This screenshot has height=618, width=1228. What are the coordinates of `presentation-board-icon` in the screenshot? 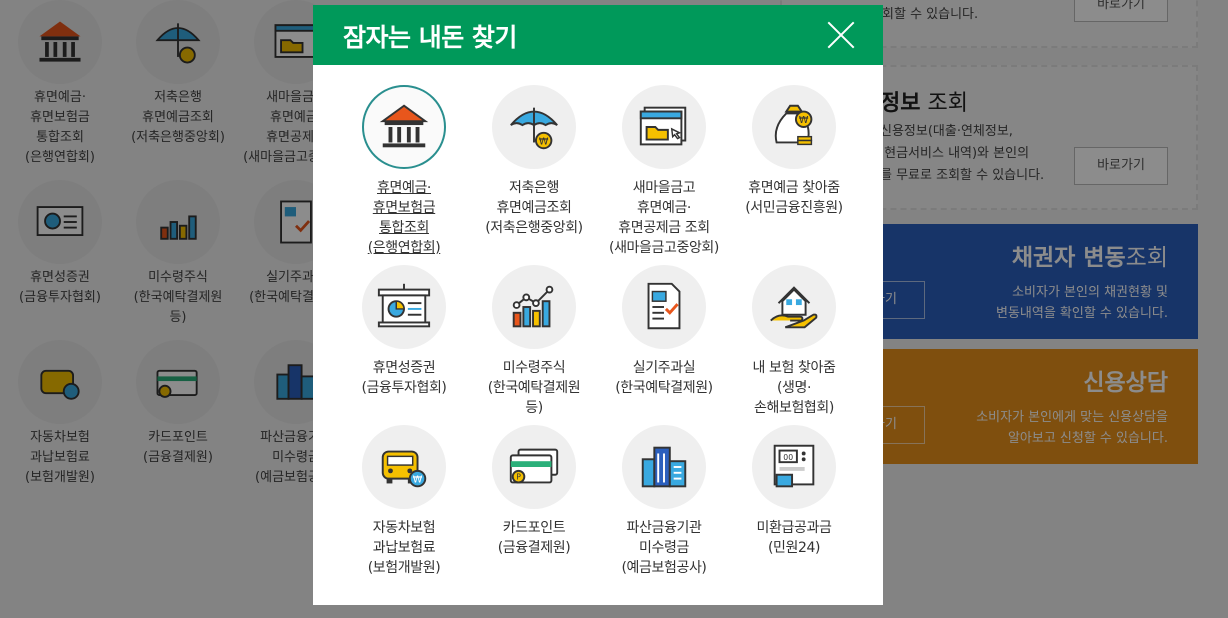 It's located at (404, 307).